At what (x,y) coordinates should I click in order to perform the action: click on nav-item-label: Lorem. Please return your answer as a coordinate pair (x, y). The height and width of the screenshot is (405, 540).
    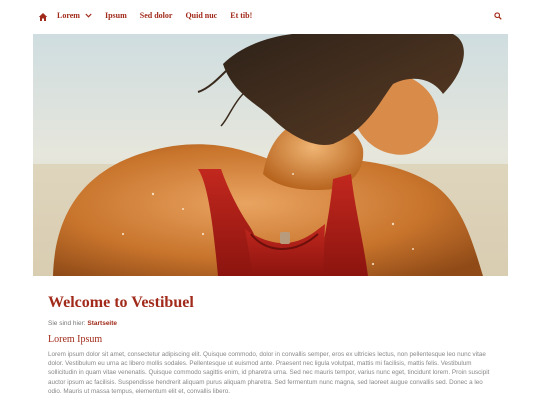
    Looking at the image, I should click on (68, 15).